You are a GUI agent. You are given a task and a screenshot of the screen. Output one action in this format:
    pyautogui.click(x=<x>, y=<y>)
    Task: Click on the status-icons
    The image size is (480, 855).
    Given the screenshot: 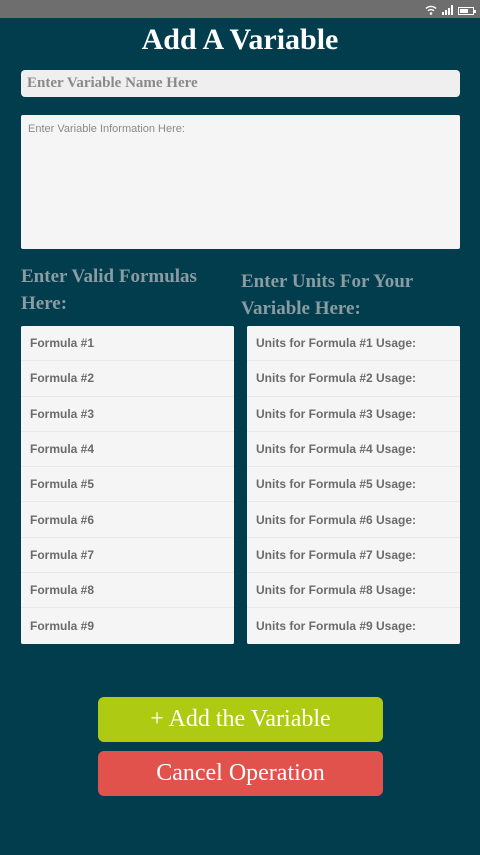 What is the action you would take?
    pyautogui.click(x=450, y=9)
    